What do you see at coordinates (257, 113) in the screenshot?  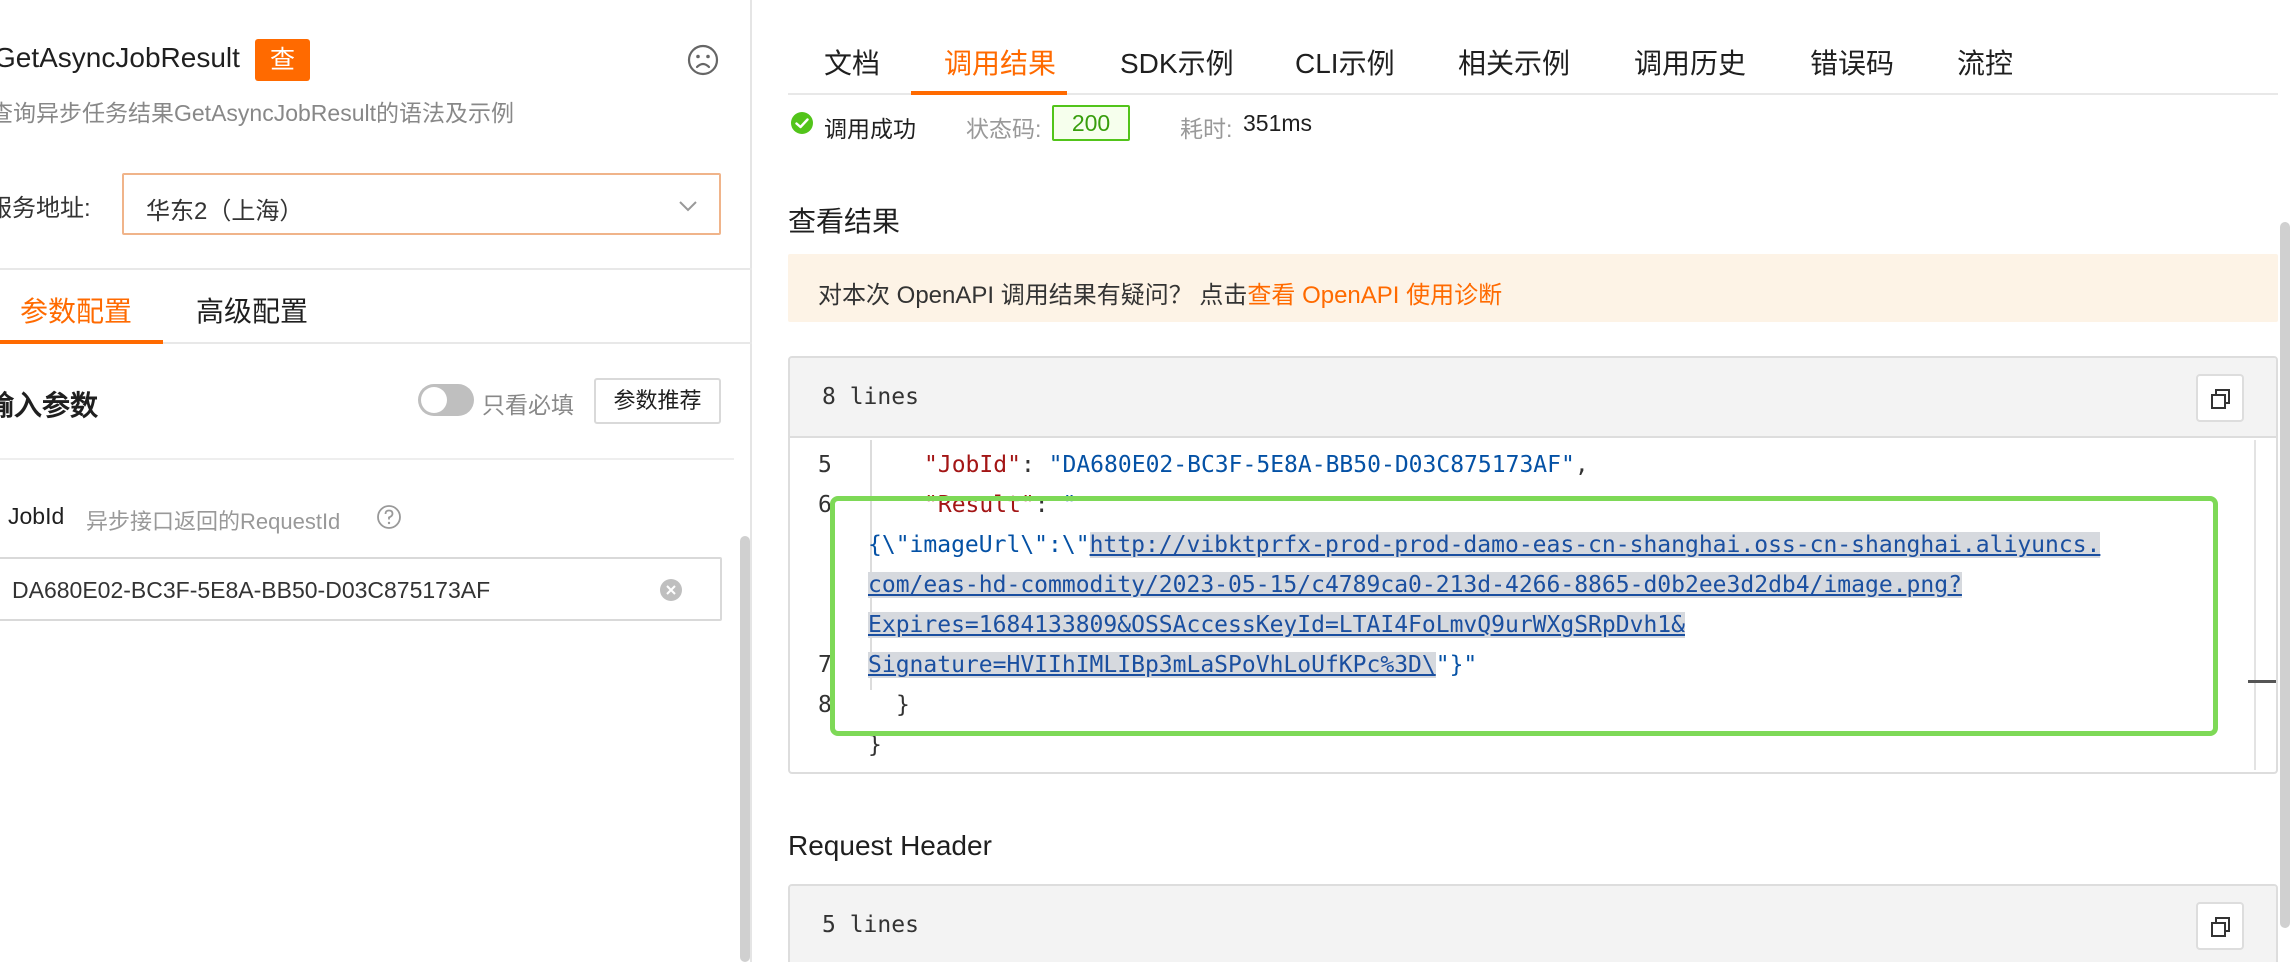 I see `api-description: 查询异步任务结果GetAsyncJobResult的语法及示例` at bounding box center [257, 113].